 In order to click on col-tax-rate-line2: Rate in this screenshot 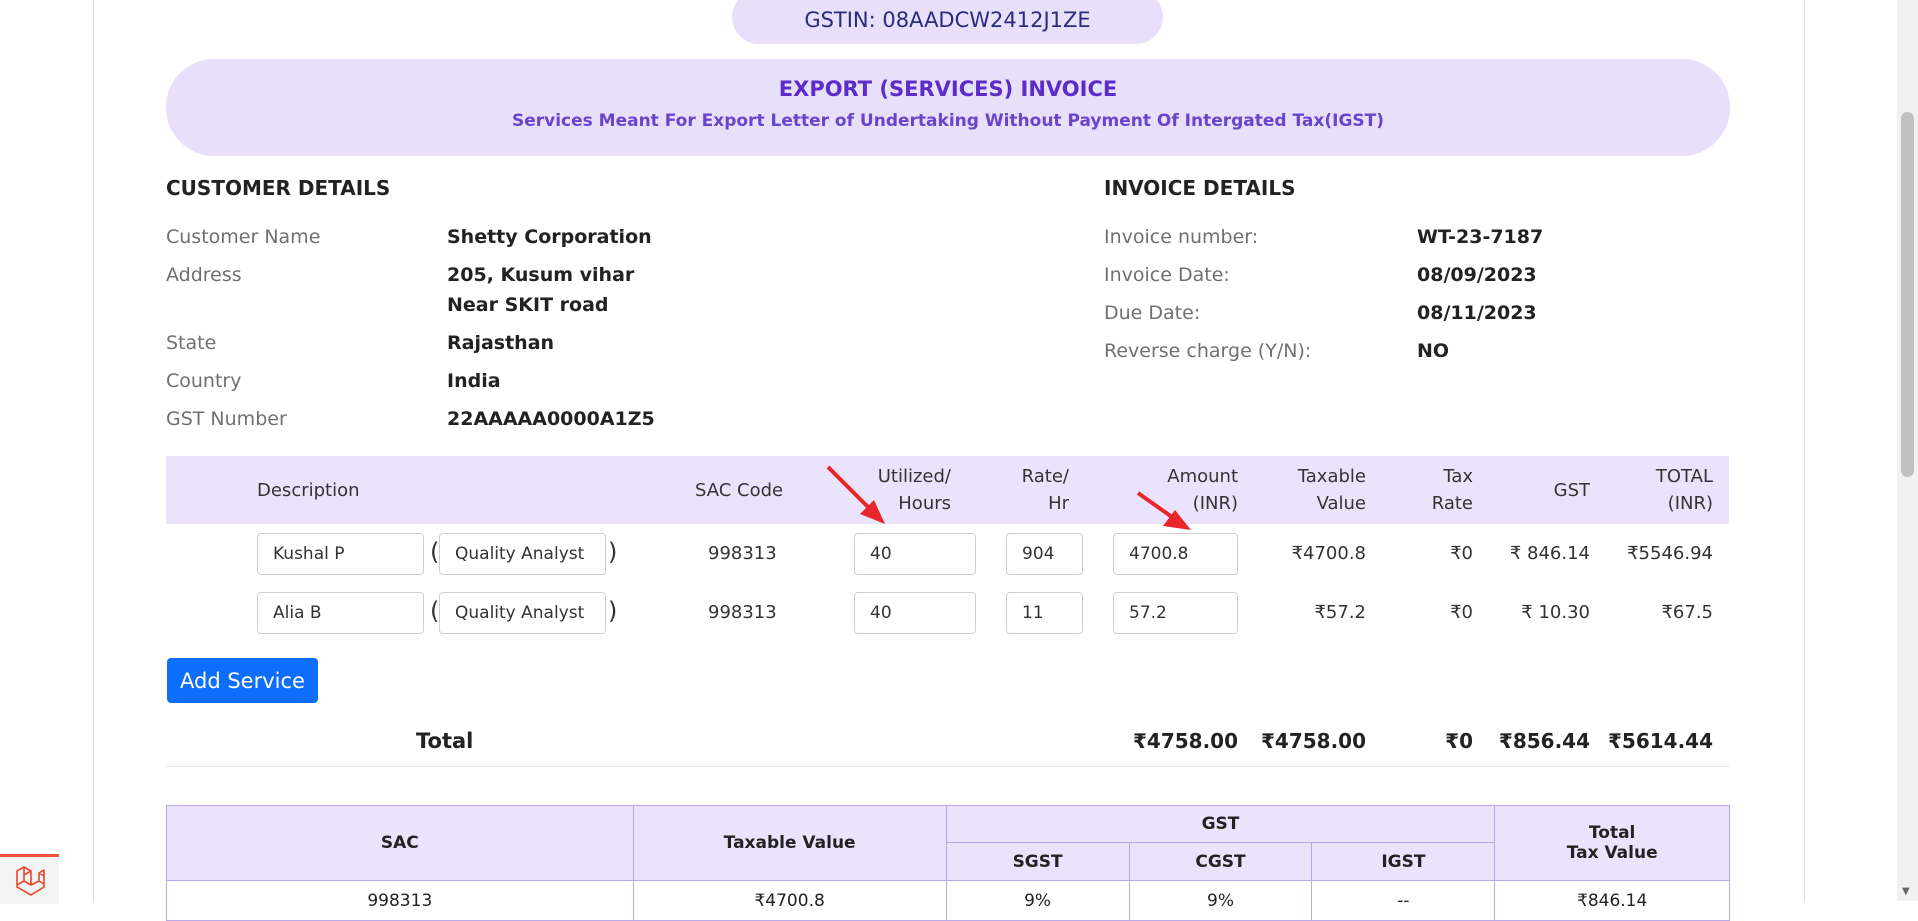, I will do `click(1452, 503)`.